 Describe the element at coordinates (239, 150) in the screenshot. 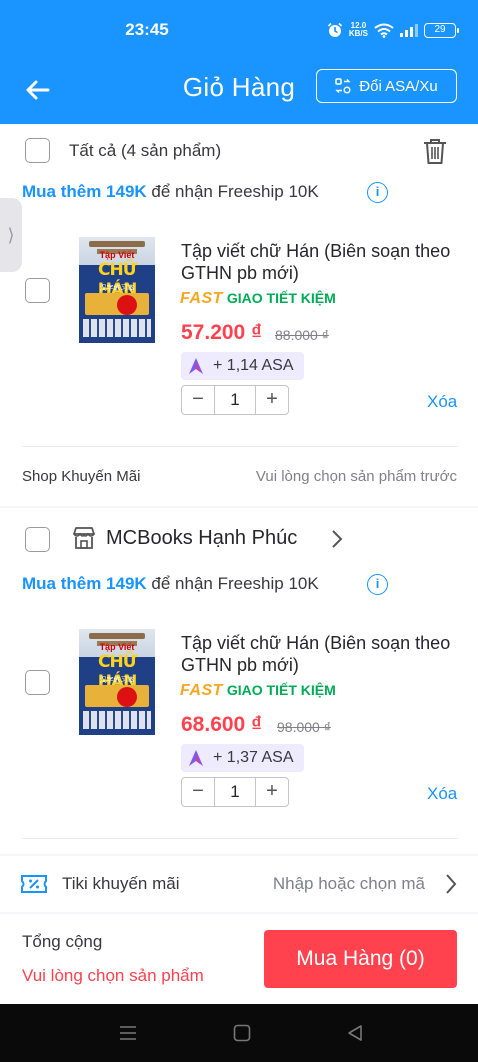

I see `select-all-bar: Tất cả (4 sản phẩm)` at that location.